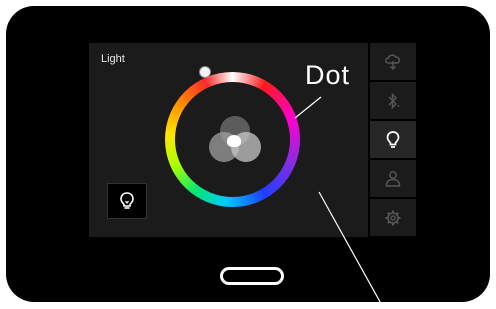 The width and height of the screenshot is (496, 309). Describe the element at coordinates (308, 107) in the screenshot. I see `callout-line-dot` at that location.